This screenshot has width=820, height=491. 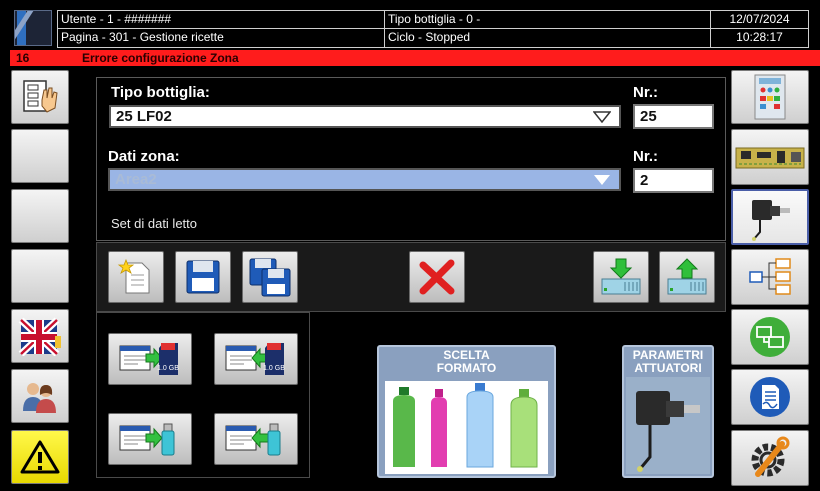 I want to click on network-tree-button, so click(x=770, y=277).